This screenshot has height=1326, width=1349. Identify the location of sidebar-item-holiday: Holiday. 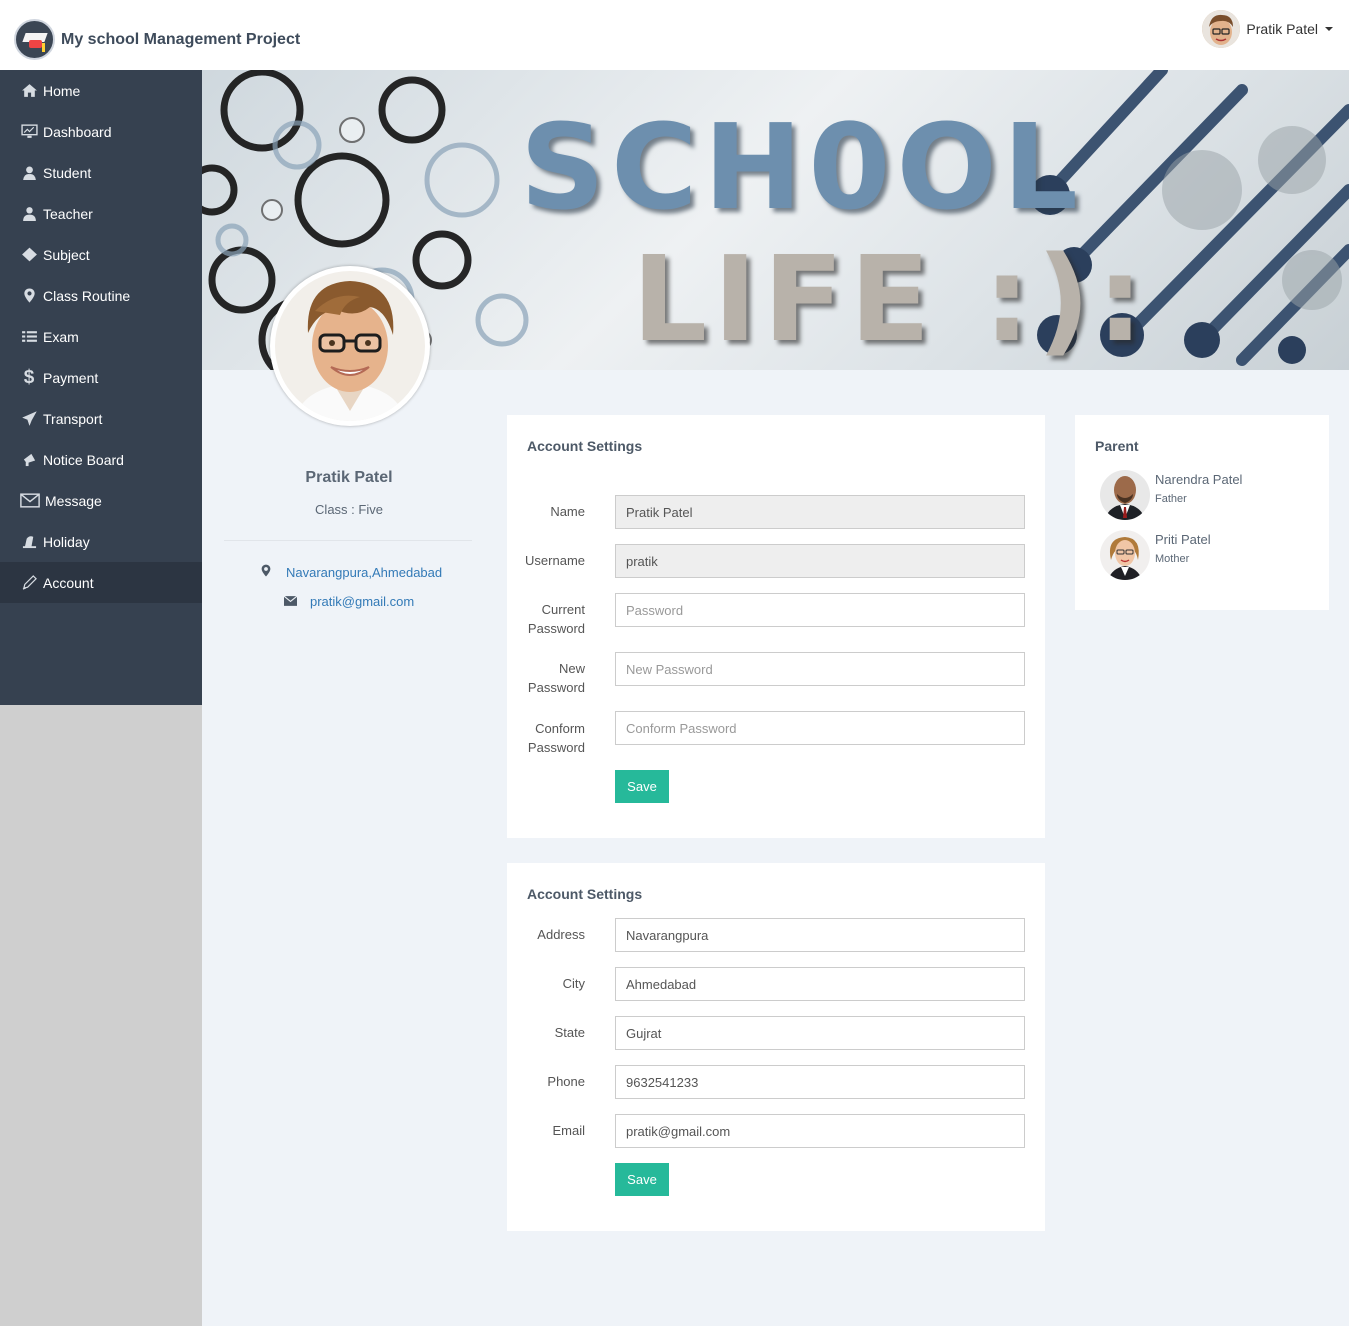
(101, 541).